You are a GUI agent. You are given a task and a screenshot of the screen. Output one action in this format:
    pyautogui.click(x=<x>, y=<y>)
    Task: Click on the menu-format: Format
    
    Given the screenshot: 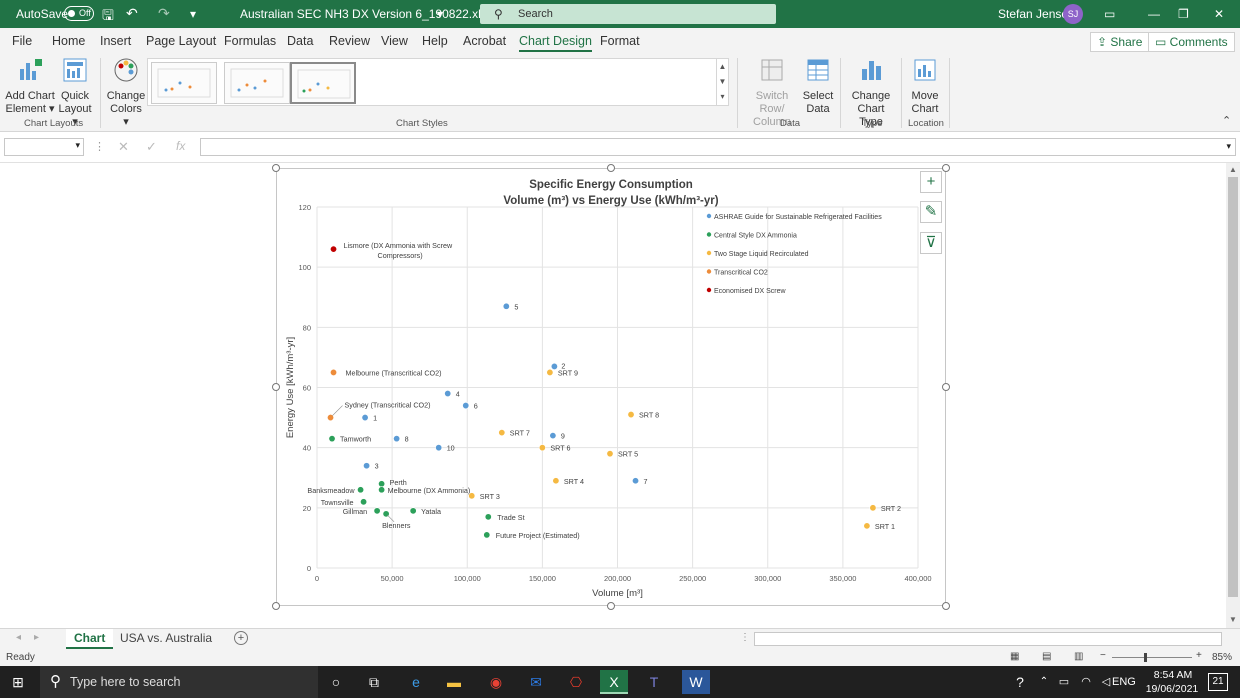 What is the action you would take?
    pyautogui.click(x=620, y=41)
    